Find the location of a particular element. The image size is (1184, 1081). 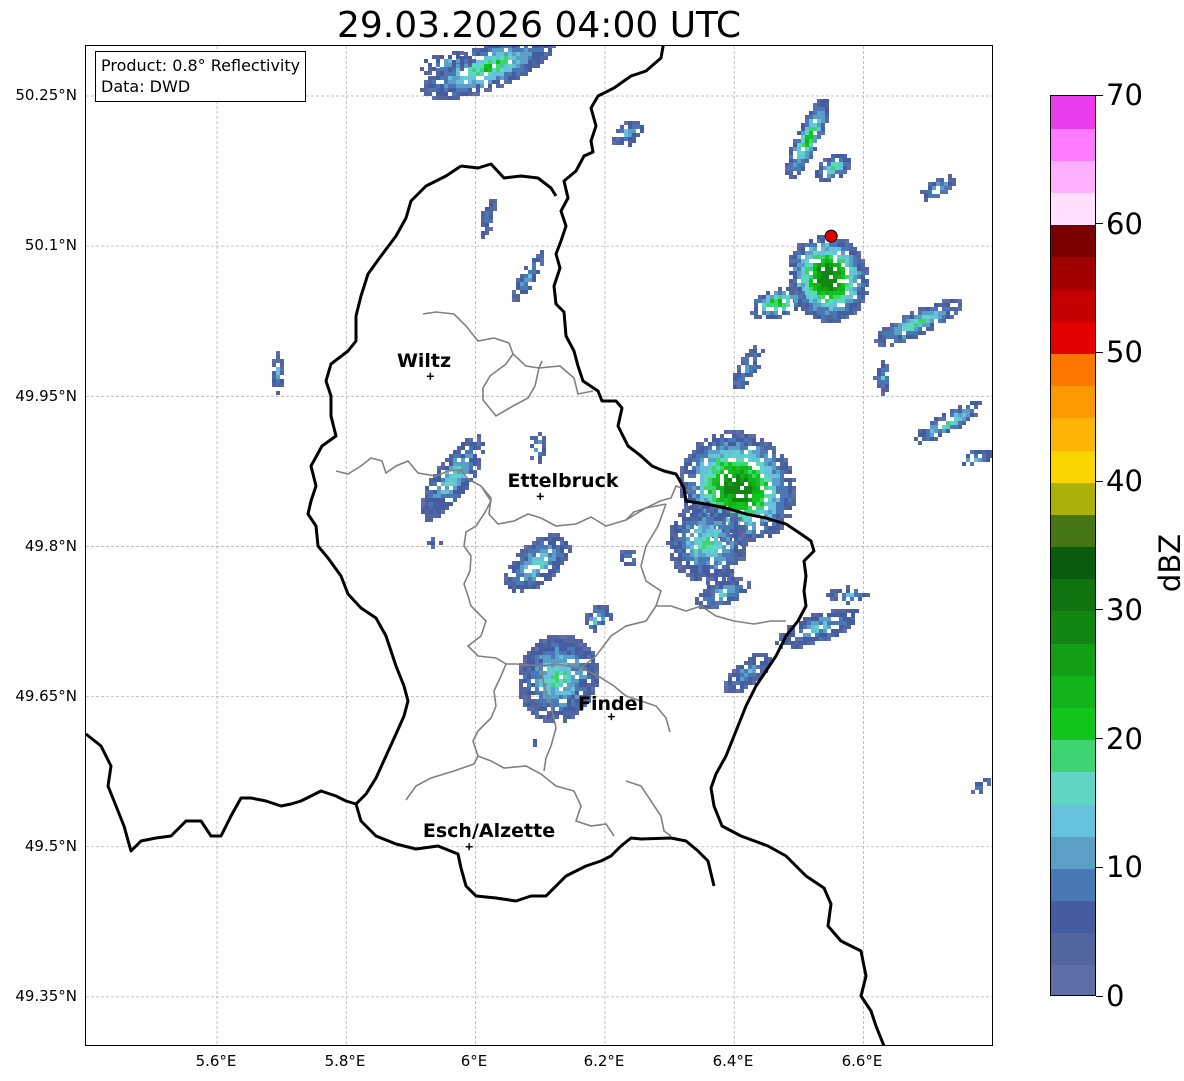

lat-tick-label: 49.95°N is located at coordinates (46, 396).